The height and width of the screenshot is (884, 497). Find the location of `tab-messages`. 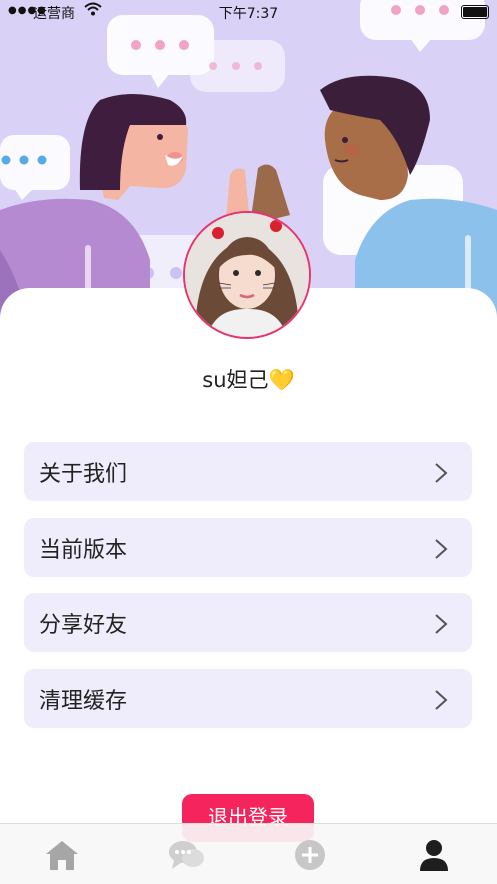

tab-messages is located at coordinates (186, 855).